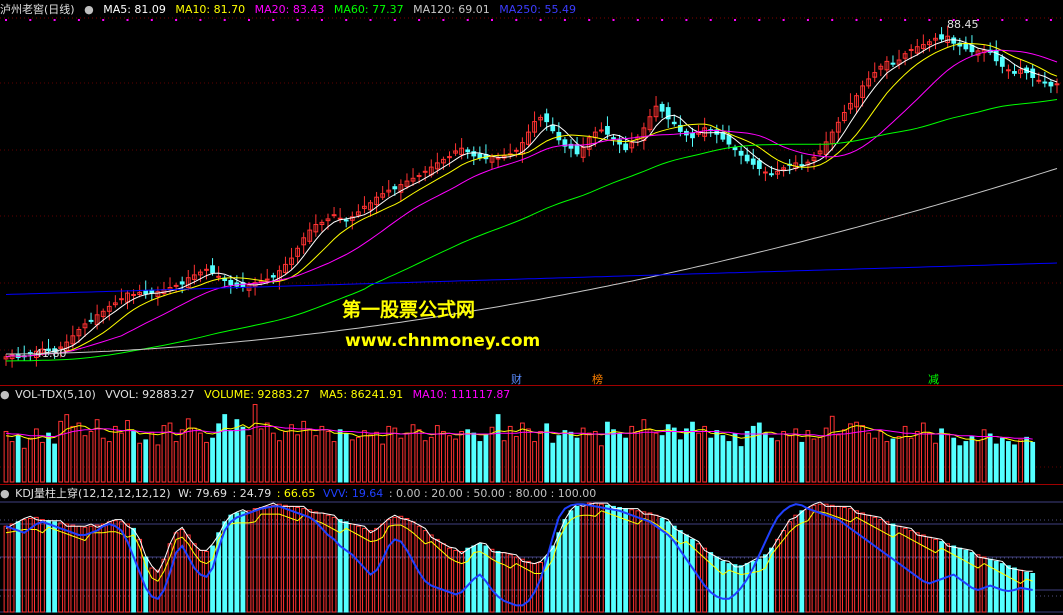 This screenshot has height=615, width=1063. Describe the element at coordinates (443, 341) in the screenshot. I see `watermark-url: www.chnmoney.com` at that location.